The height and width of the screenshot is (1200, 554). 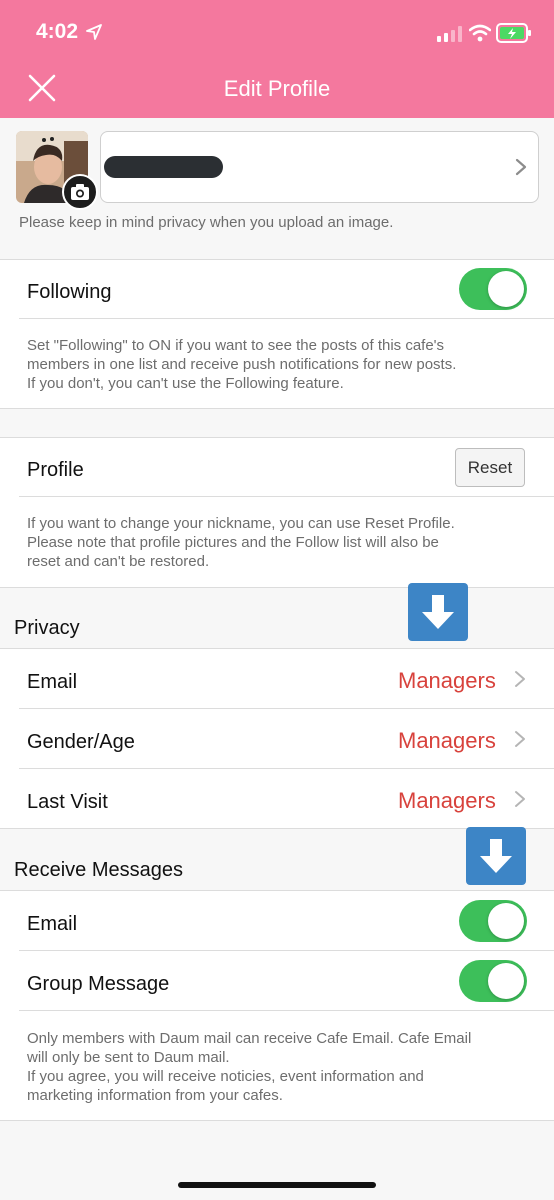 What do you see at coordinates (57, 31) in the screenshot?
I see `status-time: 4:02` at bounding box center [57, 31].